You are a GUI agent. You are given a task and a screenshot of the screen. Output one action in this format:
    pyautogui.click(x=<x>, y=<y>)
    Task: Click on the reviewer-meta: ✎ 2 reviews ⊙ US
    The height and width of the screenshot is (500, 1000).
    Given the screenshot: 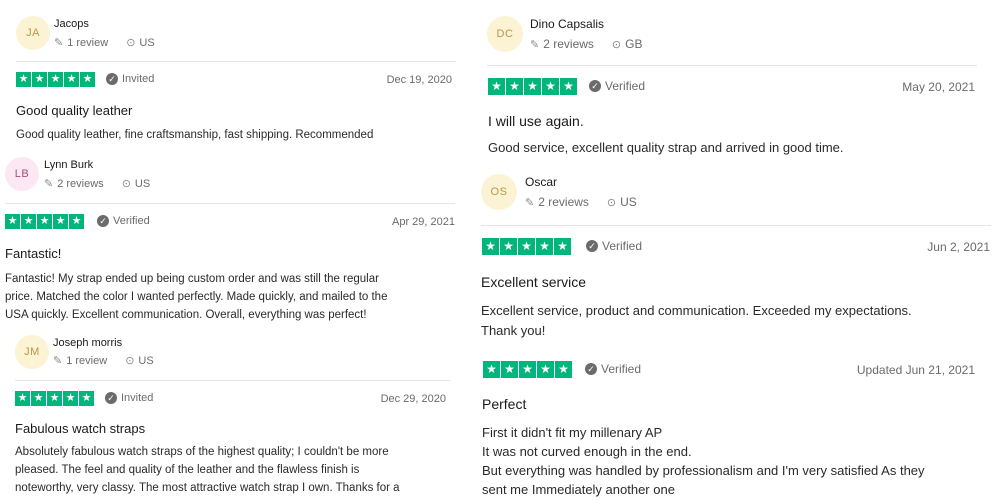 What is the action you would take?
    pyautogui.click(x=97, y=184)
    